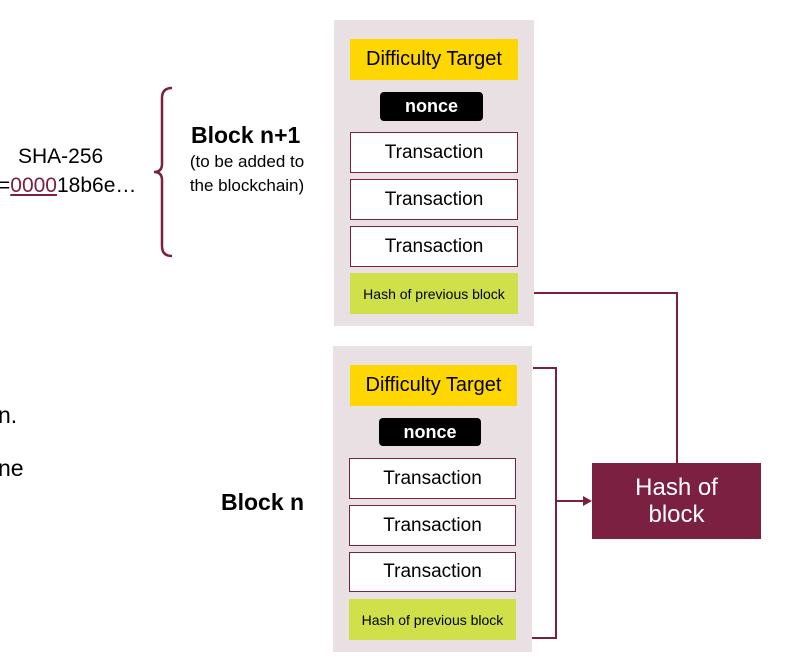 Image resolution: width=786 pixels, height=658 pixels. I want to click on block-bracket, so click(544, 503).